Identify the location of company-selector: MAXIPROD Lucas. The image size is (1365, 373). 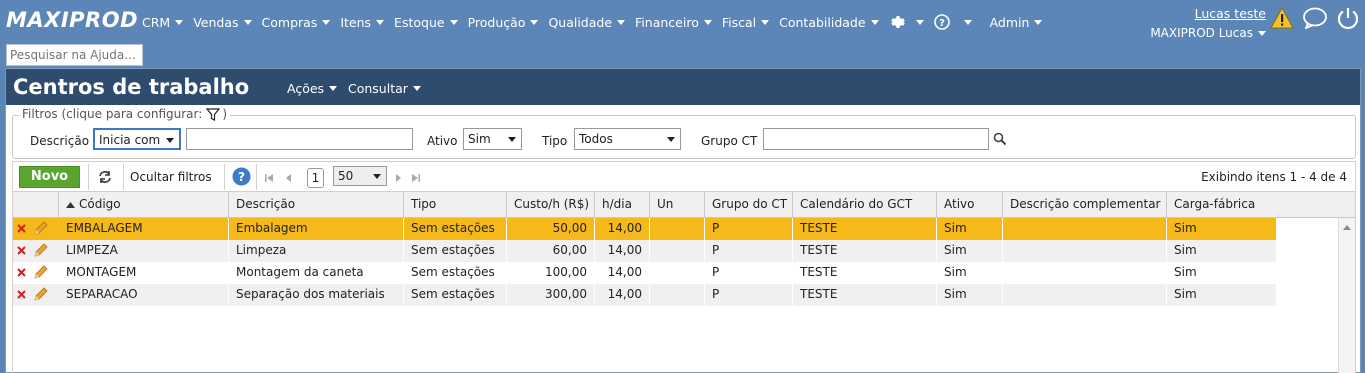
(1207, 33).